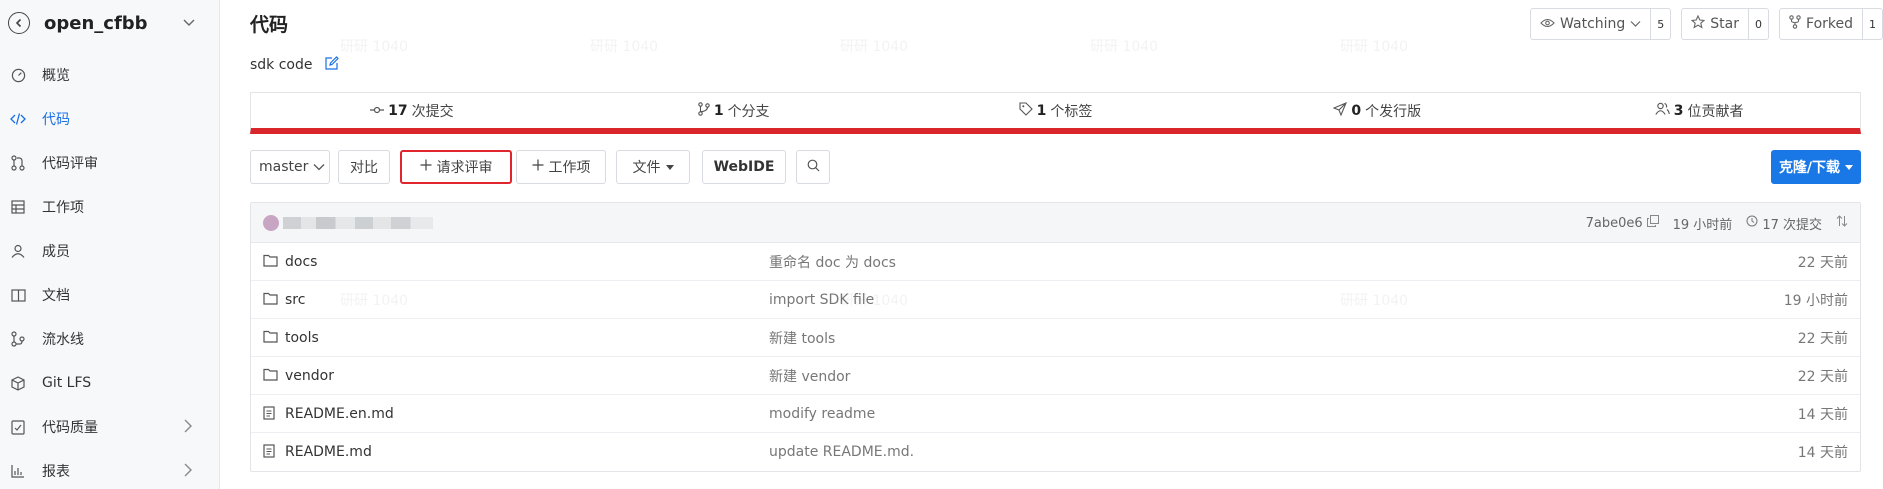 The width and height of the screenshot is (1883, 489). What do you see at coordinates (1055, 376) in the screenshot?
I see `file-row: vendor 新建 vendor 22 天前` at bounding box center [1055, 376].